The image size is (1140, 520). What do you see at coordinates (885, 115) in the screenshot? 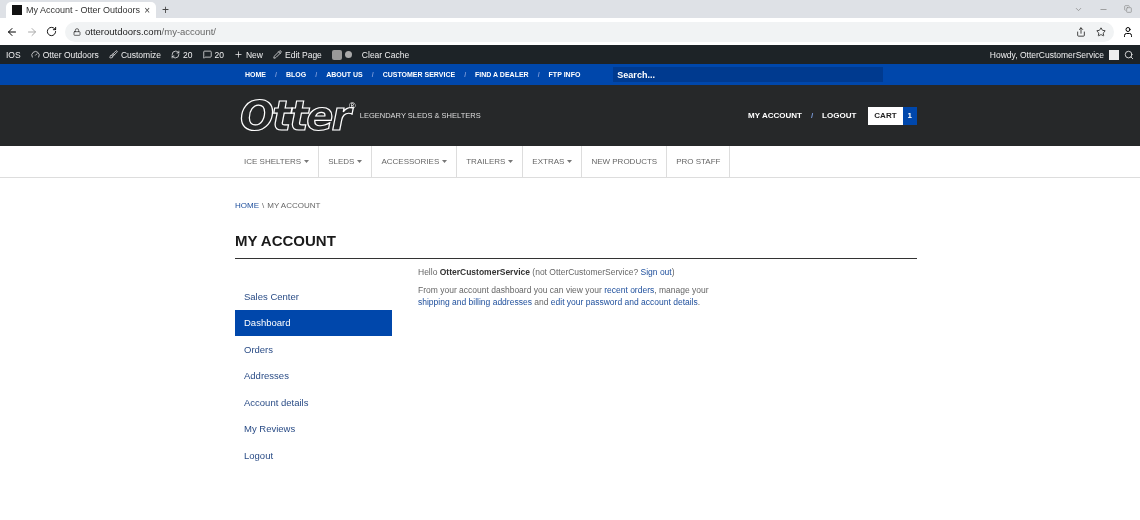
I see `cart-button: CART` at bounding box center [885, 115].